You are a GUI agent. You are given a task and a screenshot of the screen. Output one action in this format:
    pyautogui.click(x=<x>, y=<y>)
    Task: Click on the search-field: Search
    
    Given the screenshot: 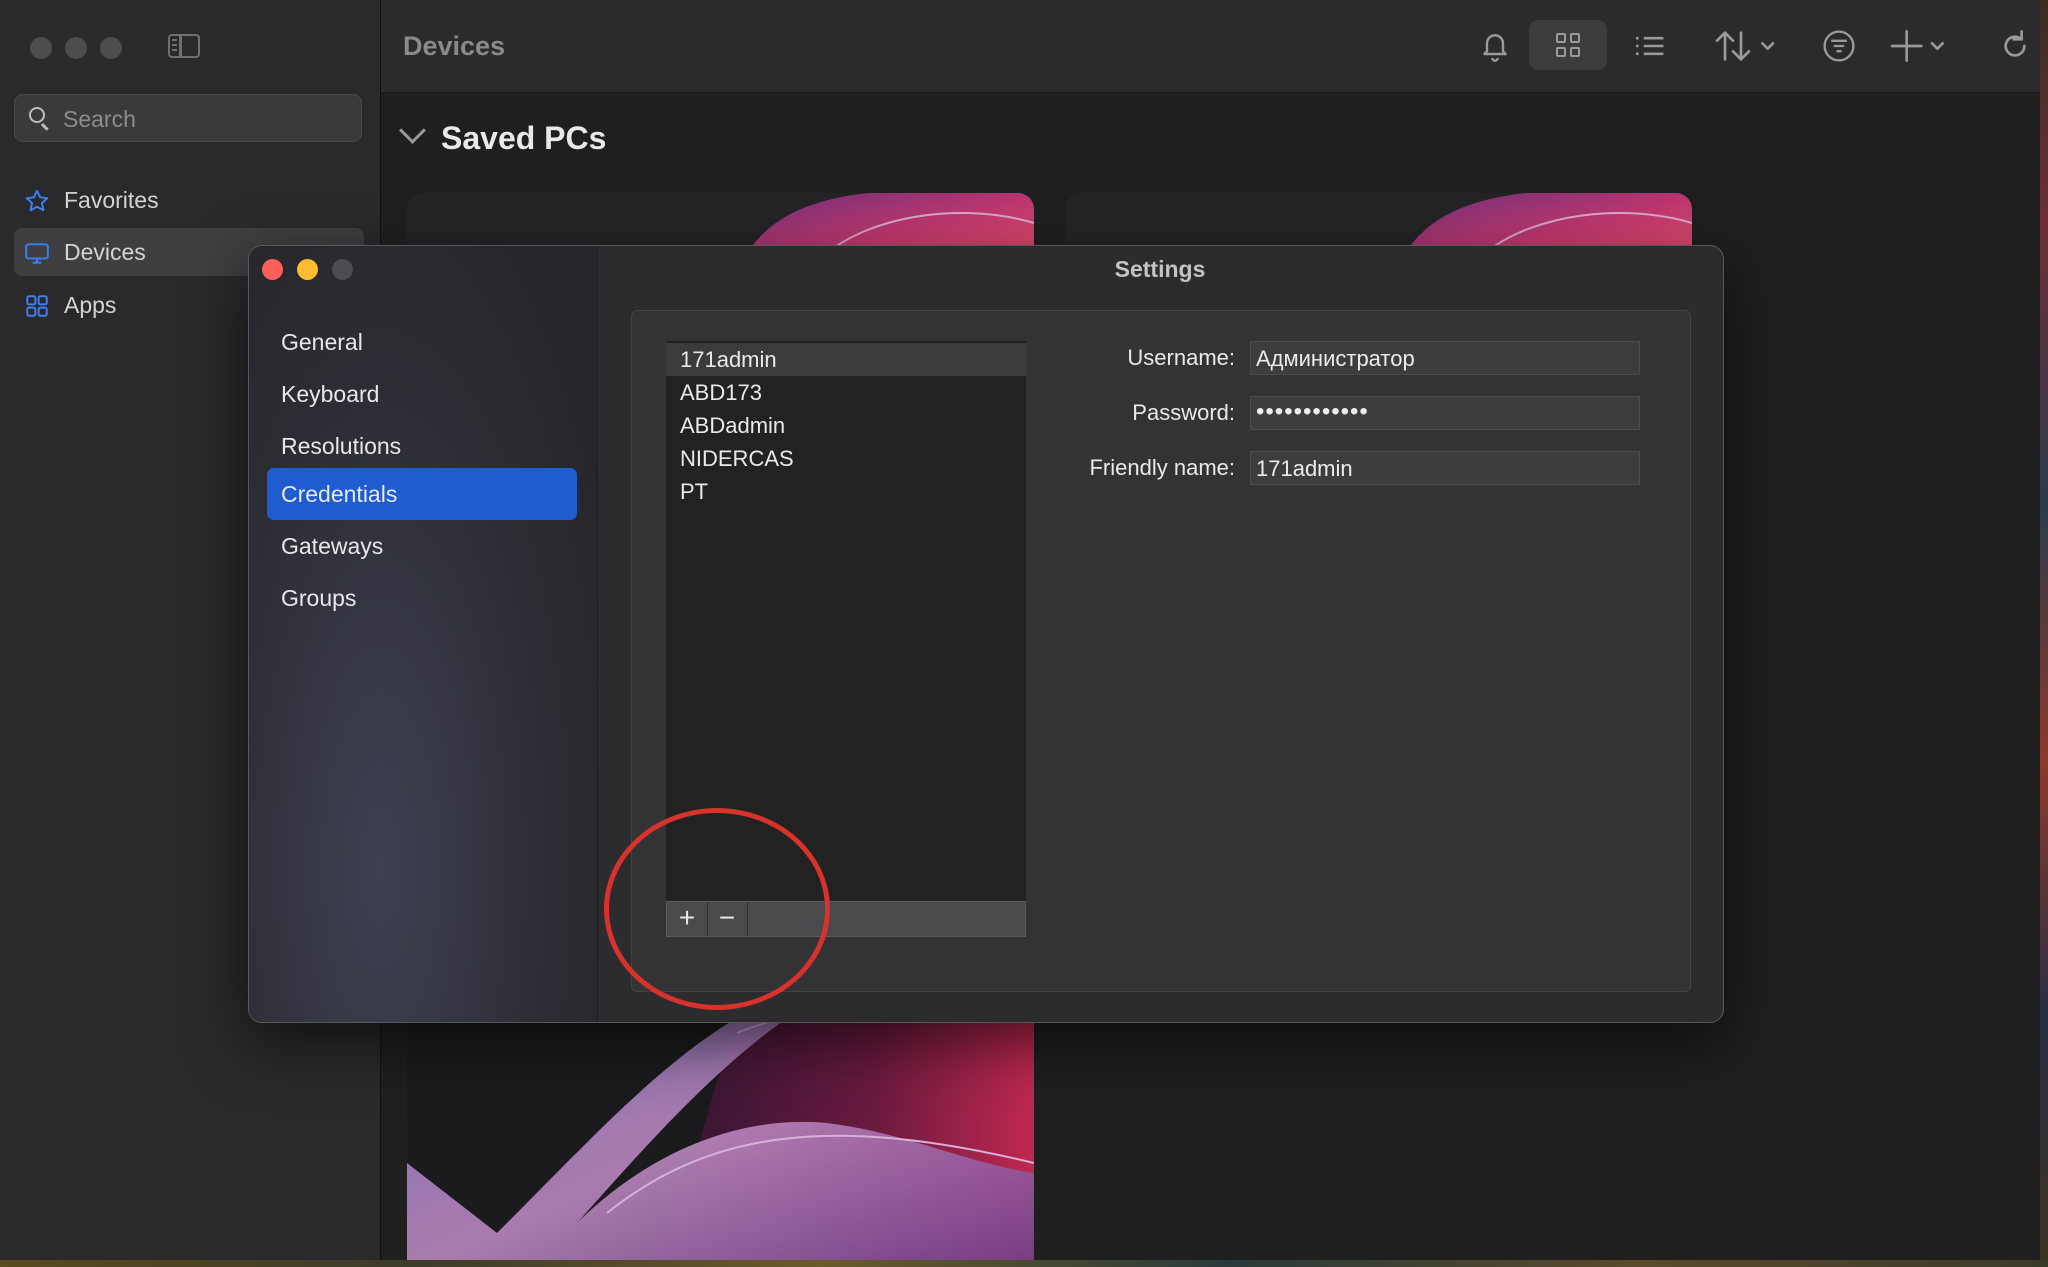 What is the action you would take?
    pyautogui.click(x=188, y=118)
    